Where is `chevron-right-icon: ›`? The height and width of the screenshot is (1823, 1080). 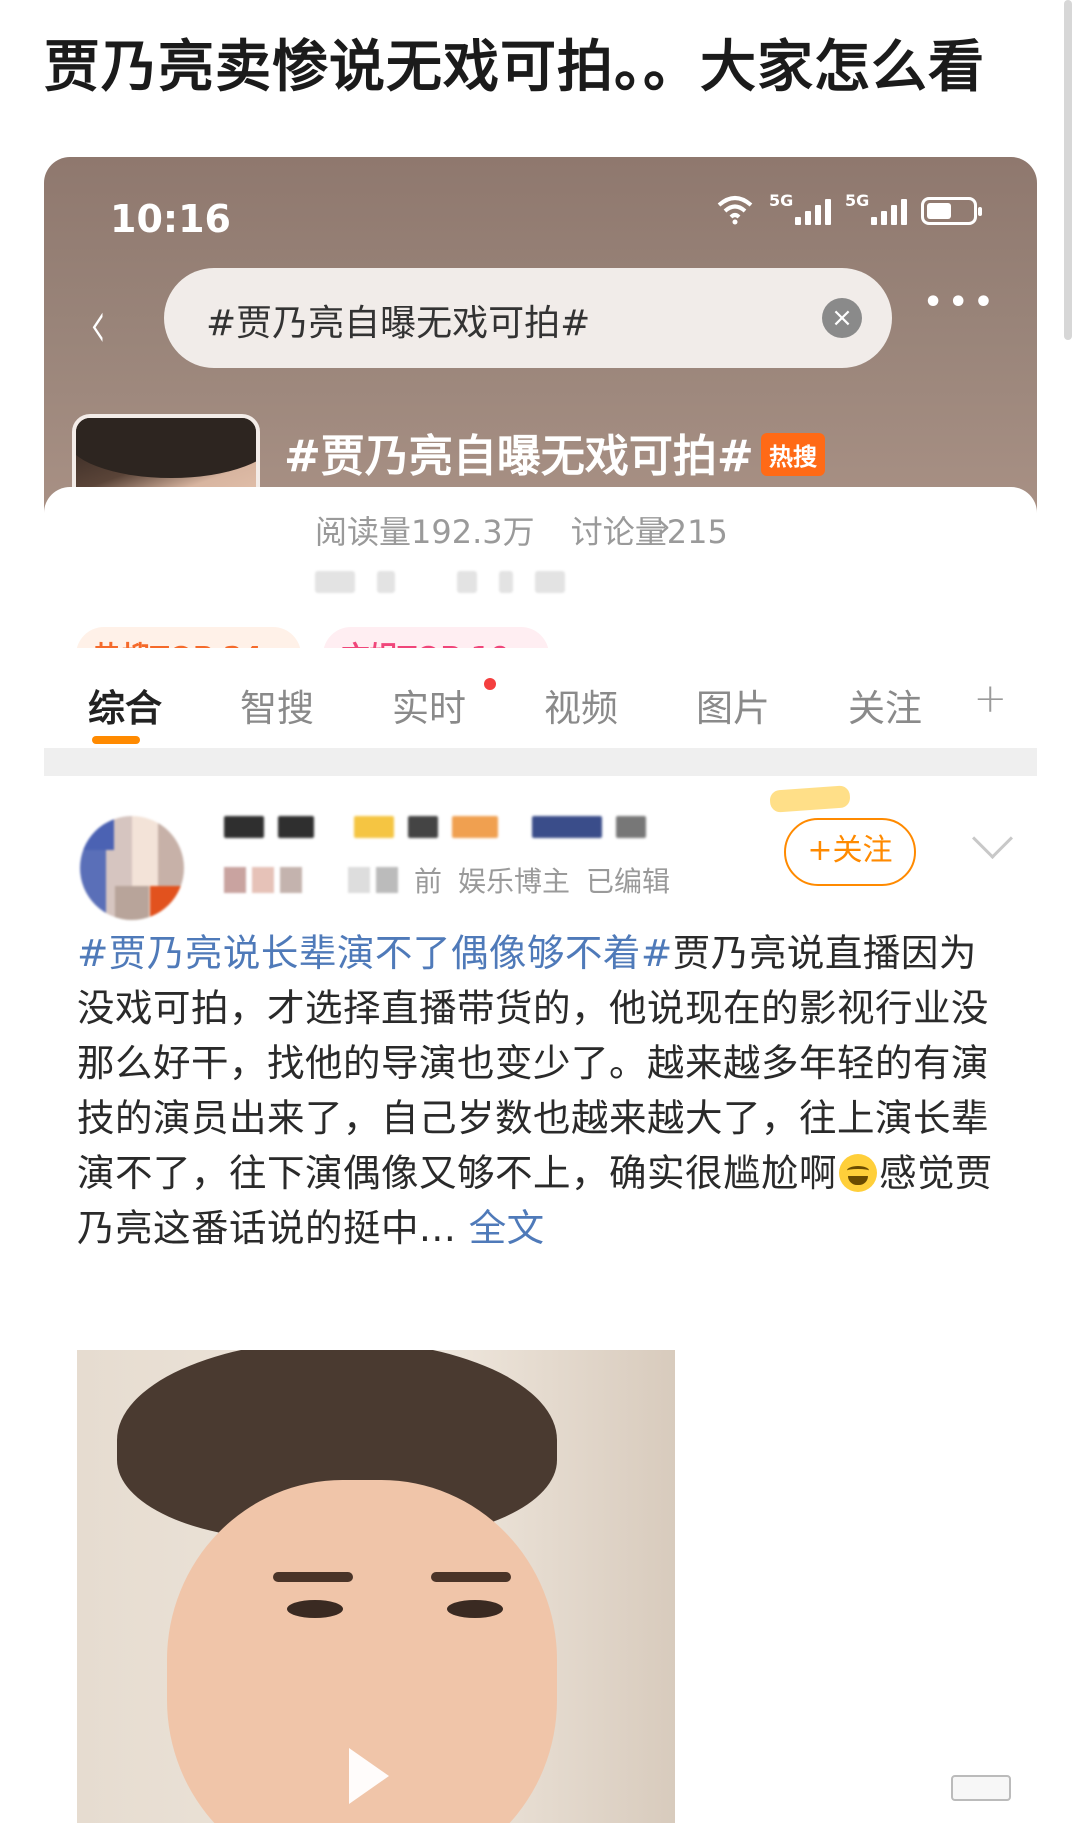
chevron-right-icon: › is located at coordinates (664, 526).